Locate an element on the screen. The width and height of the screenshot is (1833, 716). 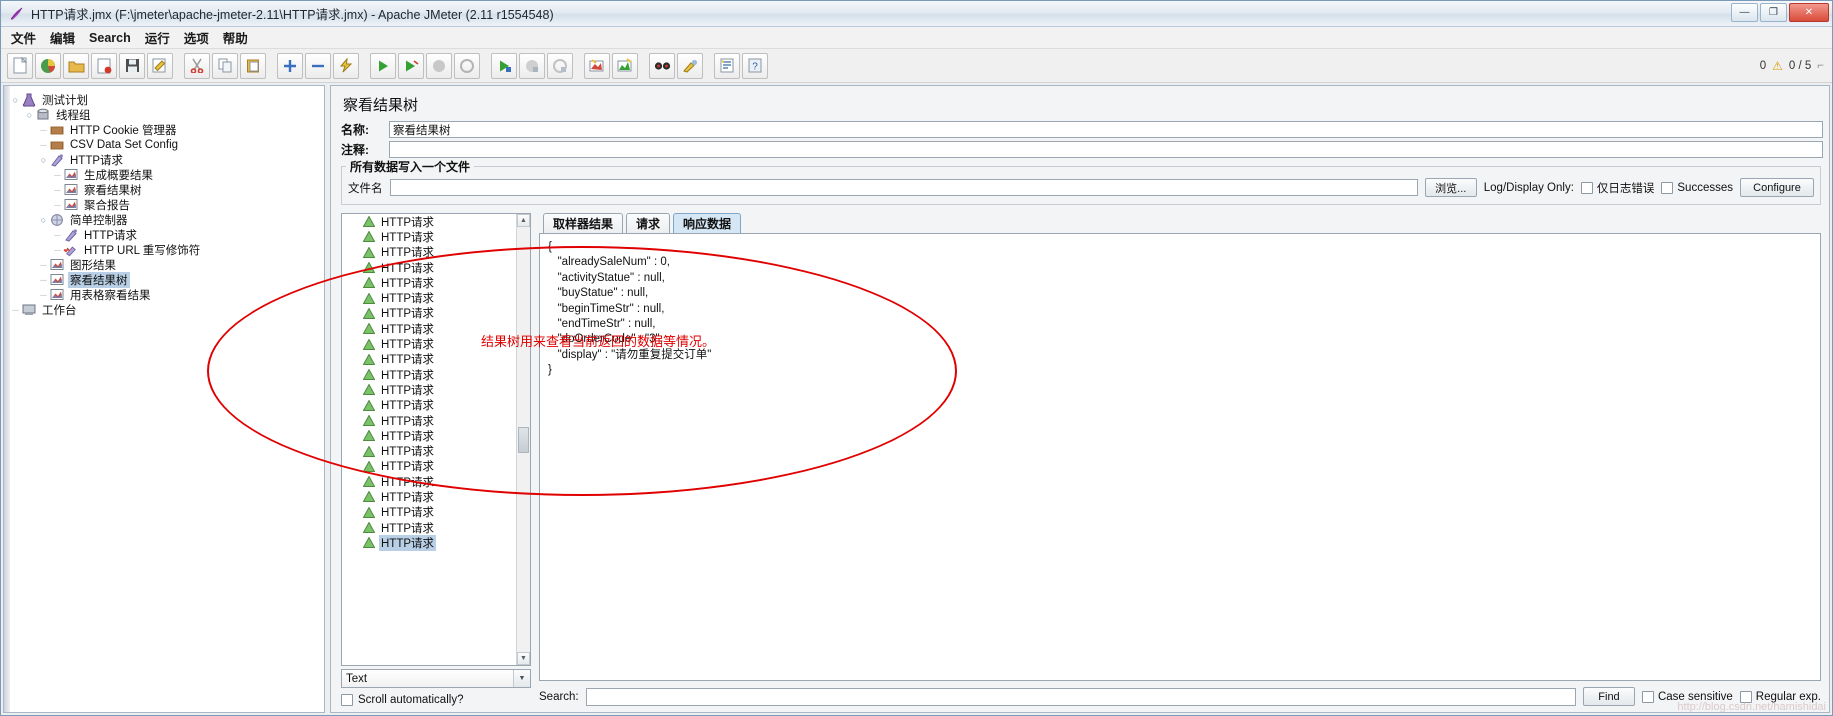
errors-checkbox: 仅日志错误 is located at coordinates (1617, 188).